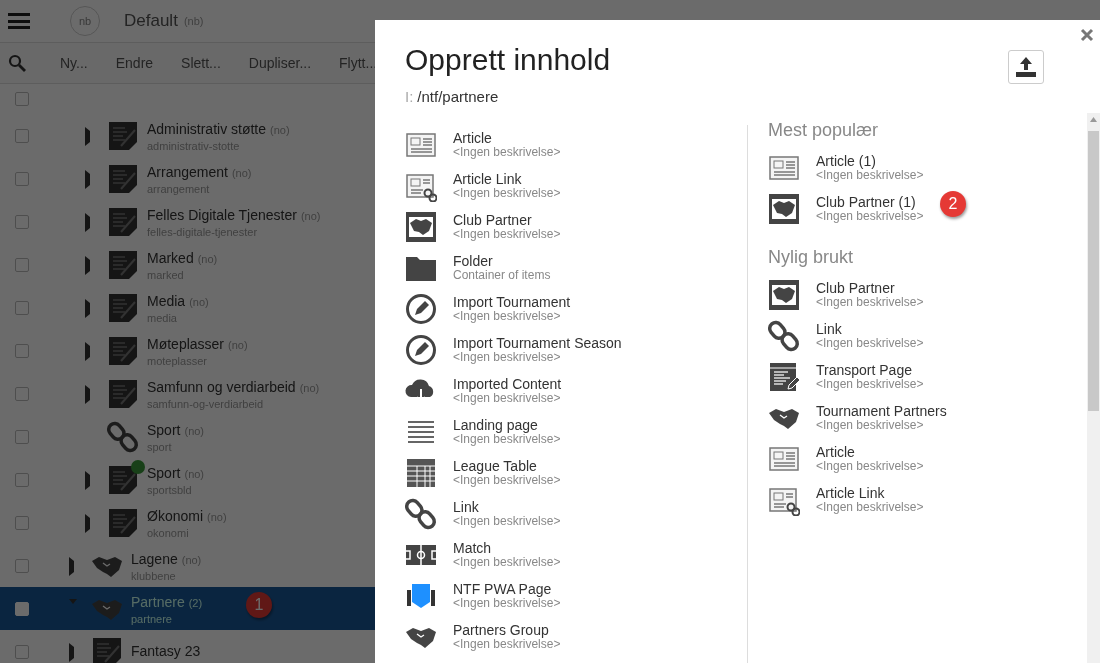 Image resolution: width=1100 pixels, height=663 pixels. I want to click on item-title: Felles Digitale Tjenester, so click(222, 214).